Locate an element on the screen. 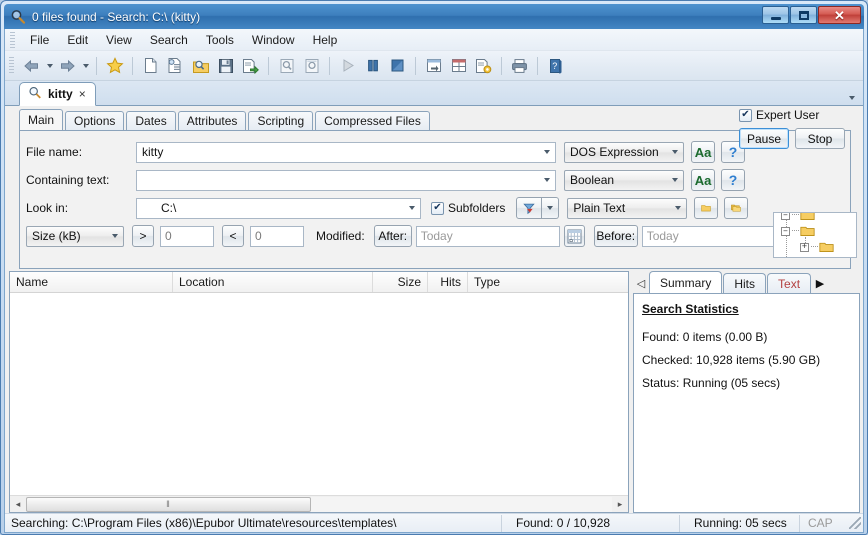  column-header-location: Location is located at coordinates (273, 282).